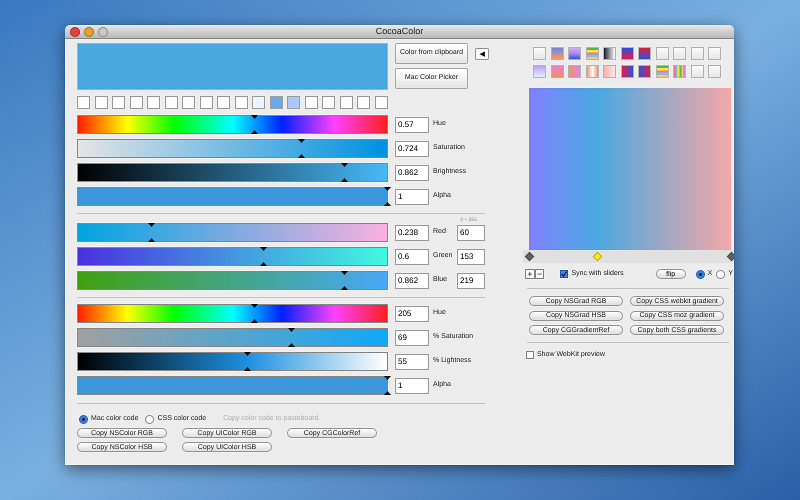  What do you see at coordinates (539, 274) in the screenshot?
I see `stop-button: −` at bounding box center [539, 274].